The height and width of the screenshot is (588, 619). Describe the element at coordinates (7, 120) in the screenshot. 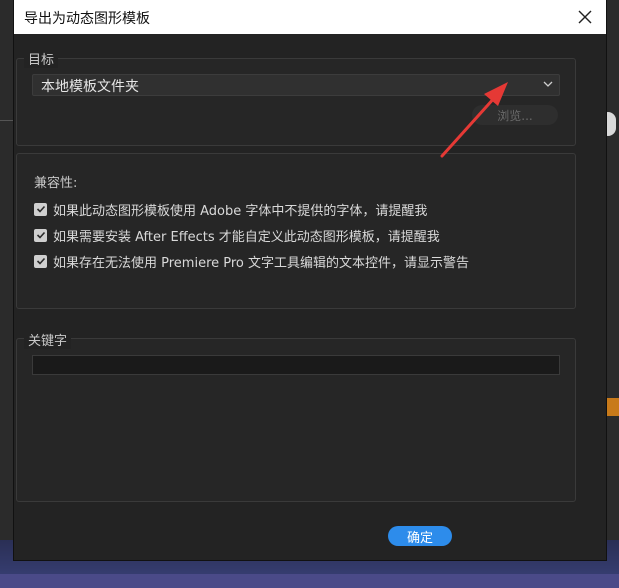

I see `background-divider` at that location.